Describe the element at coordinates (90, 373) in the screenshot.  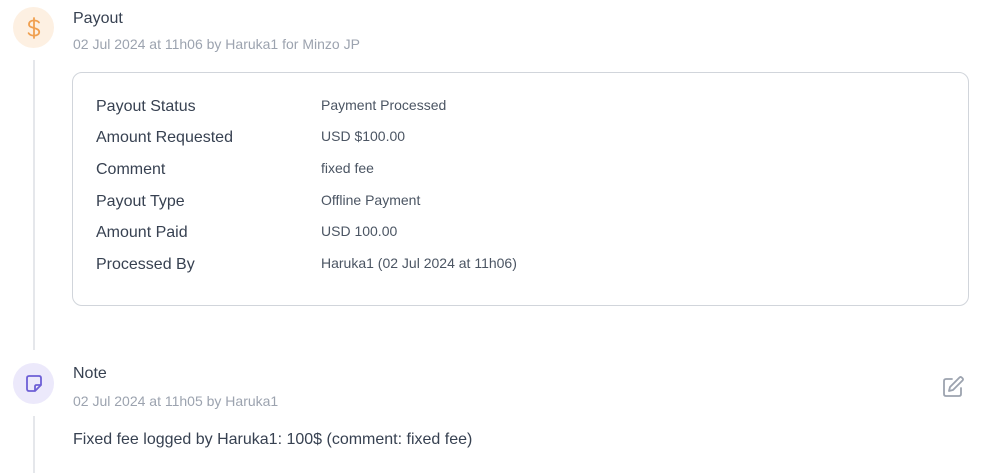
I see `event-title: Note` at that location.